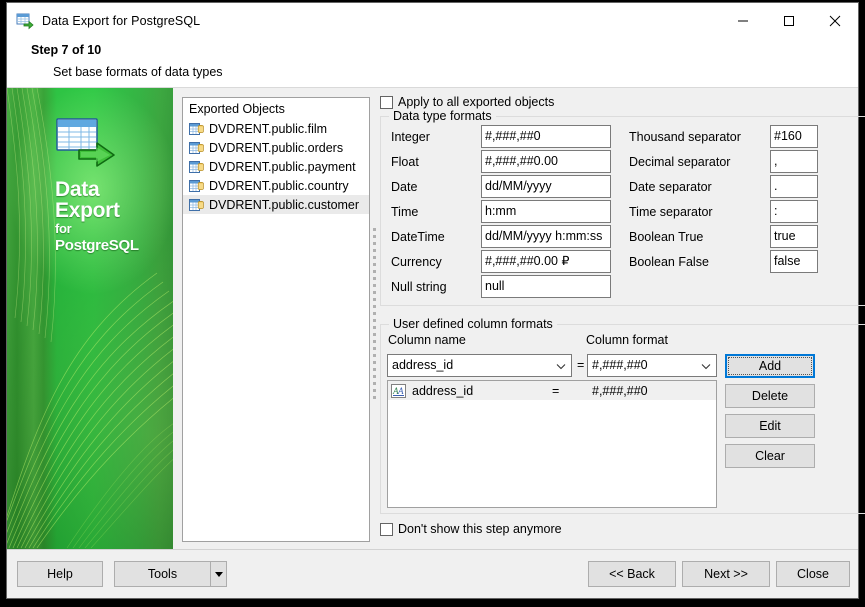  Describe the element at coordinates (743, 21) in the screenshot. I see `minimize-button` at that location.